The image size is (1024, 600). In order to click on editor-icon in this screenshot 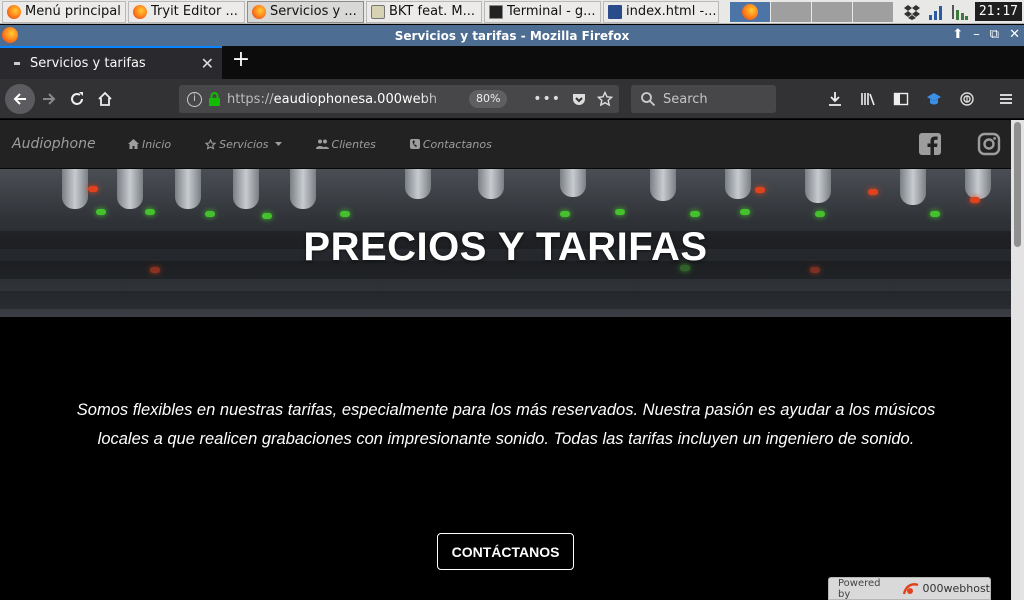, I will do `click(615, 11)`.